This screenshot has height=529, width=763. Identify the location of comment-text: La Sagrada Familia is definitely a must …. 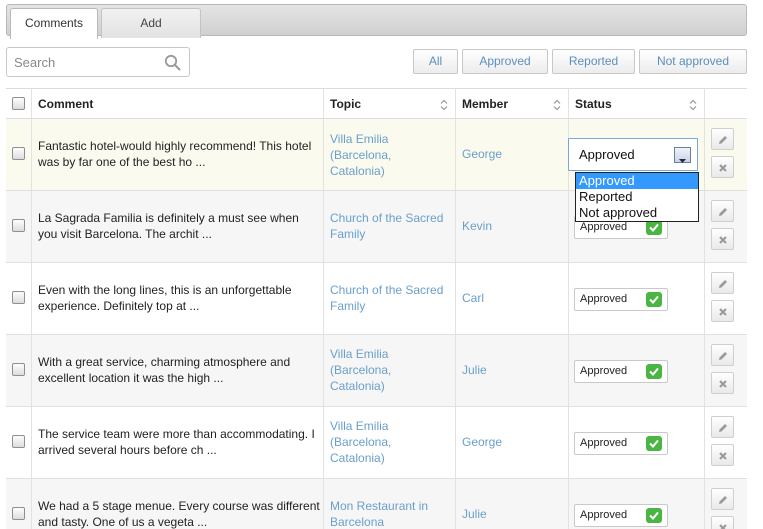
(168, 226).